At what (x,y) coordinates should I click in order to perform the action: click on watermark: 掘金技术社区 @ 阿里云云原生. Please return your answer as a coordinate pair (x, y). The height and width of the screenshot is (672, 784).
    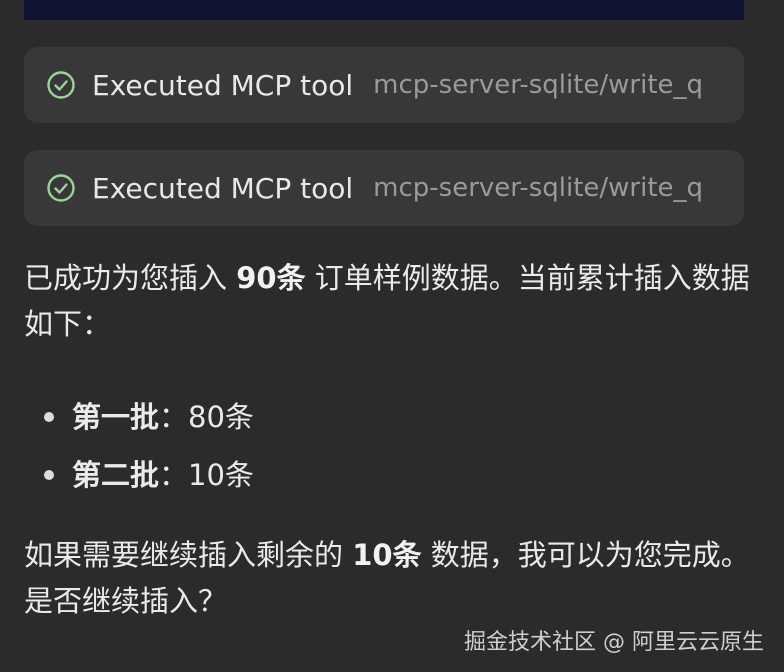
    Looking at the image, I should click on (614, 642).